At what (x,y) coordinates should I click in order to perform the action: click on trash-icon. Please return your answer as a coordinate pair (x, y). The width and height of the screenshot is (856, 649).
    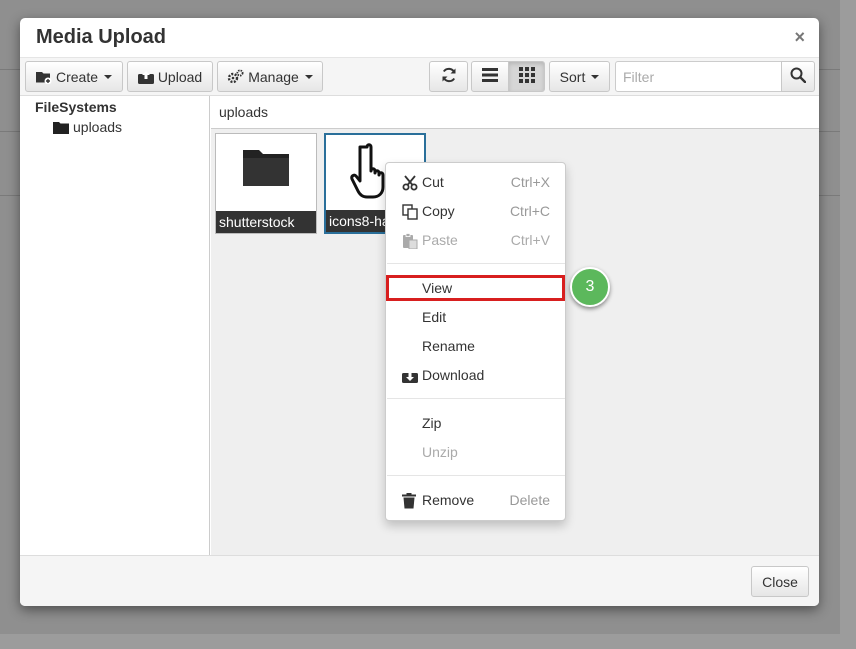
    Looking at the image, I should click on (411, 501).